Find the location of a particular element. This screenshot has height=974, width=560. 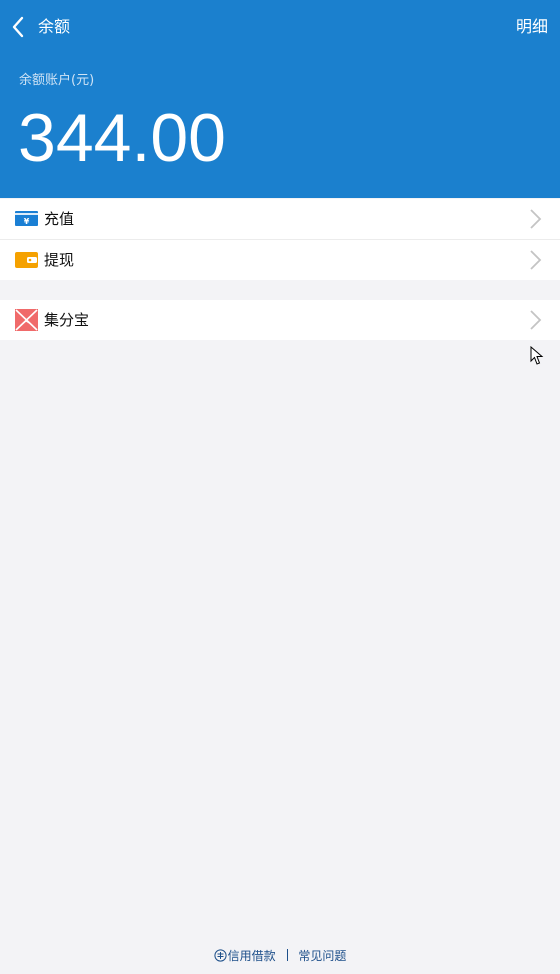

back-arrow-icon is located at coordinates (18, 27).